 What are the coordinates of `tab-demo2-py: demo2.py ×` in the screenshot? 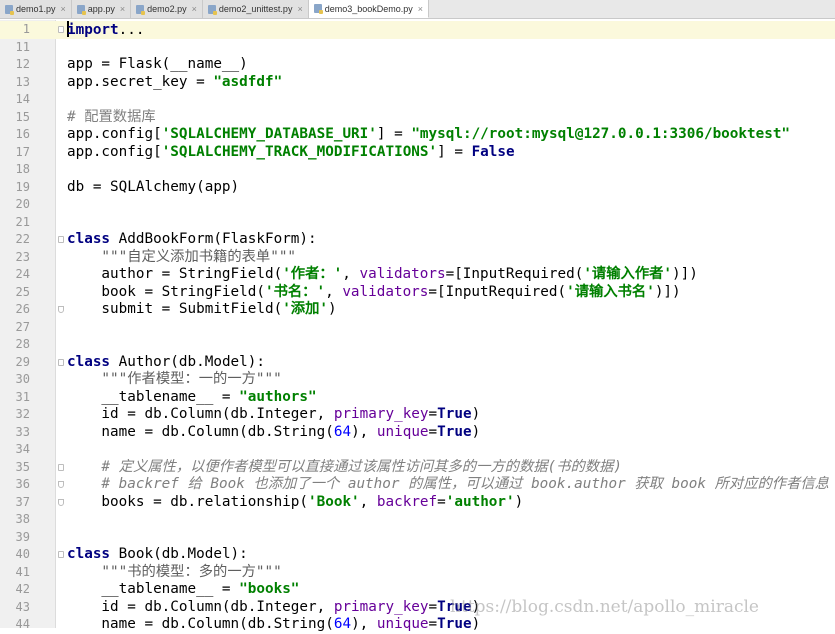 It's located at (167, 9).